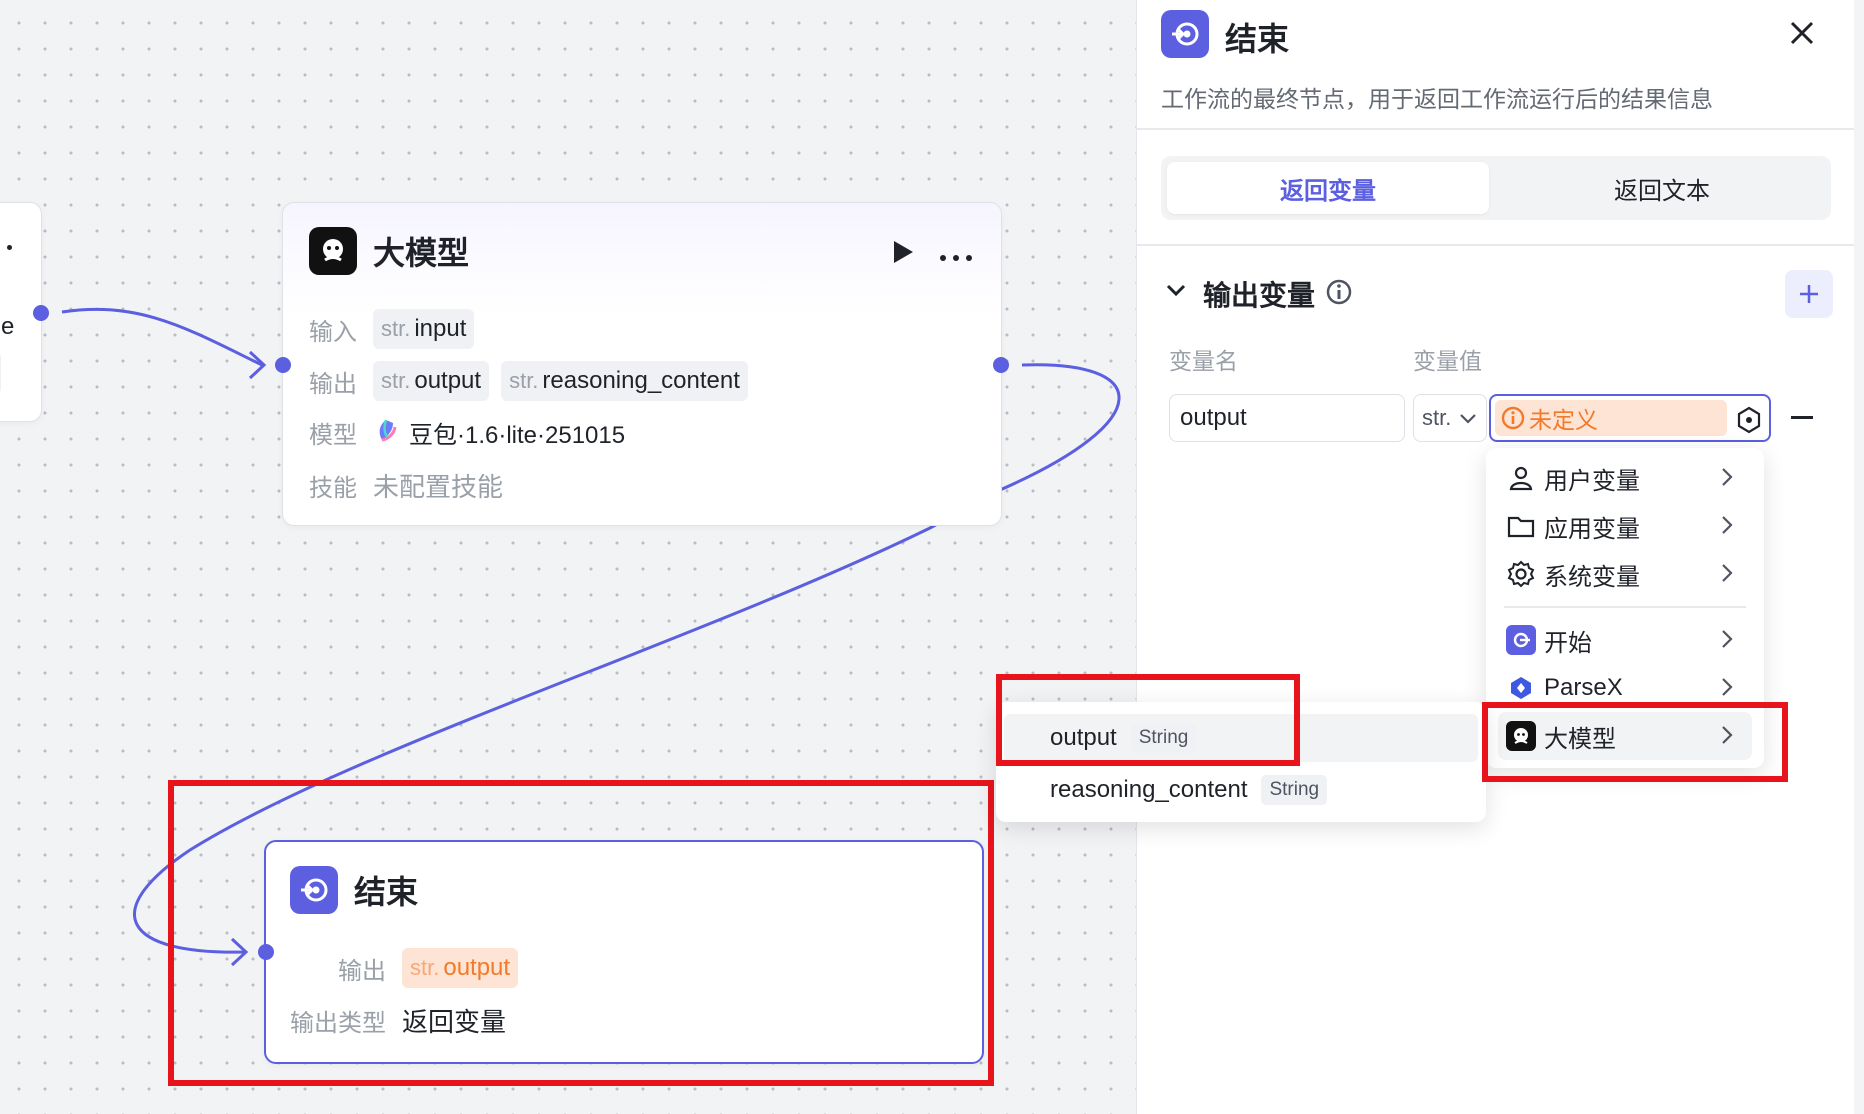 The width and height of the screenshot is (1864, 1114). I want to click on partial-node-tag, so click(0, 373).